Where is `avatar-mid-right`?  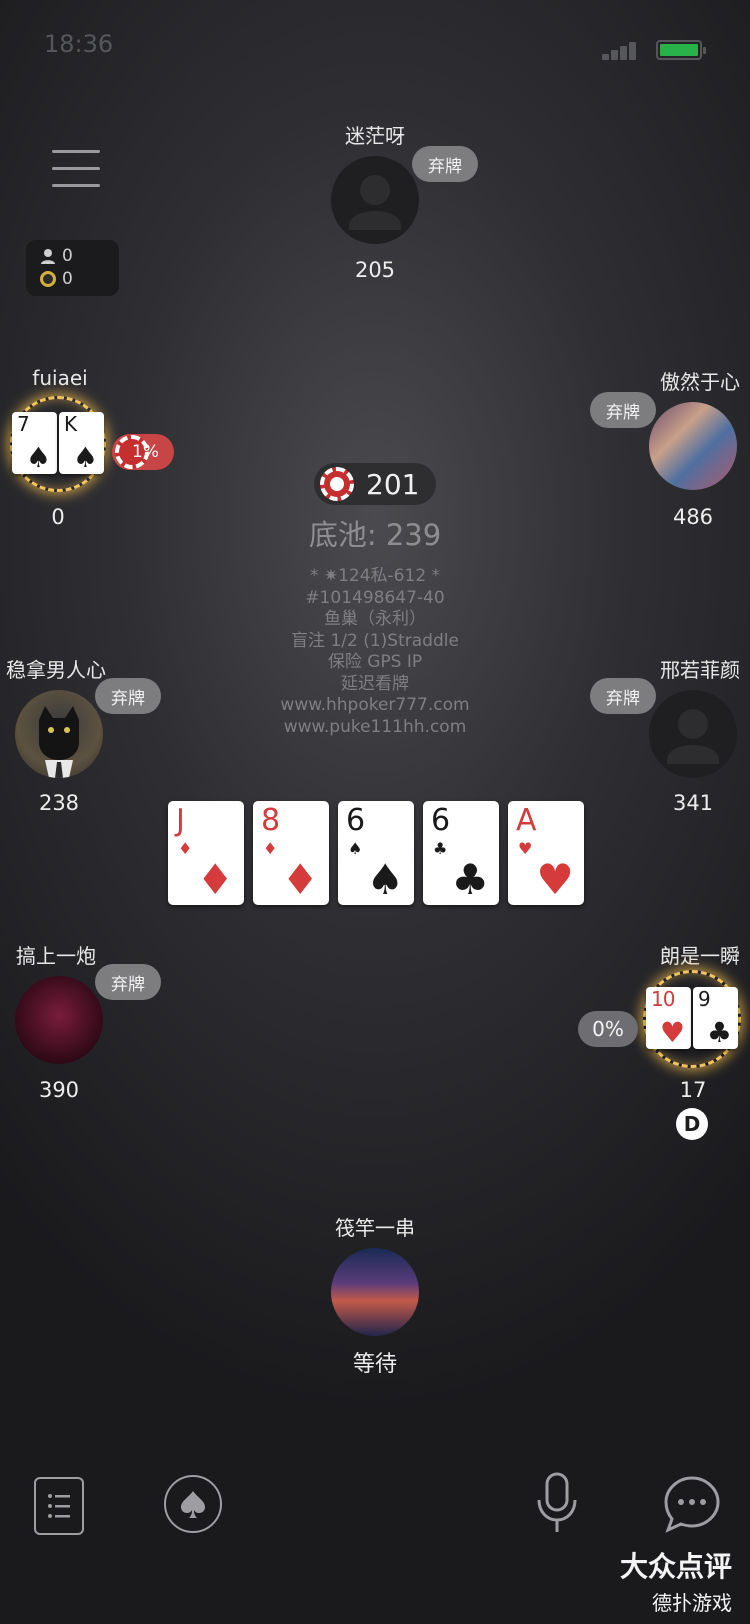
avatar-mid-right is located at coordinates (693, 734).